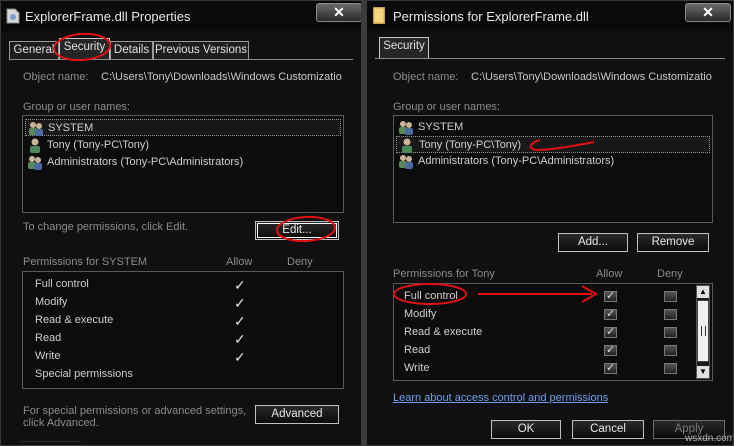 This screenshot has height=446, width=734. I want to click on bottom-divider, so click(51, 441).